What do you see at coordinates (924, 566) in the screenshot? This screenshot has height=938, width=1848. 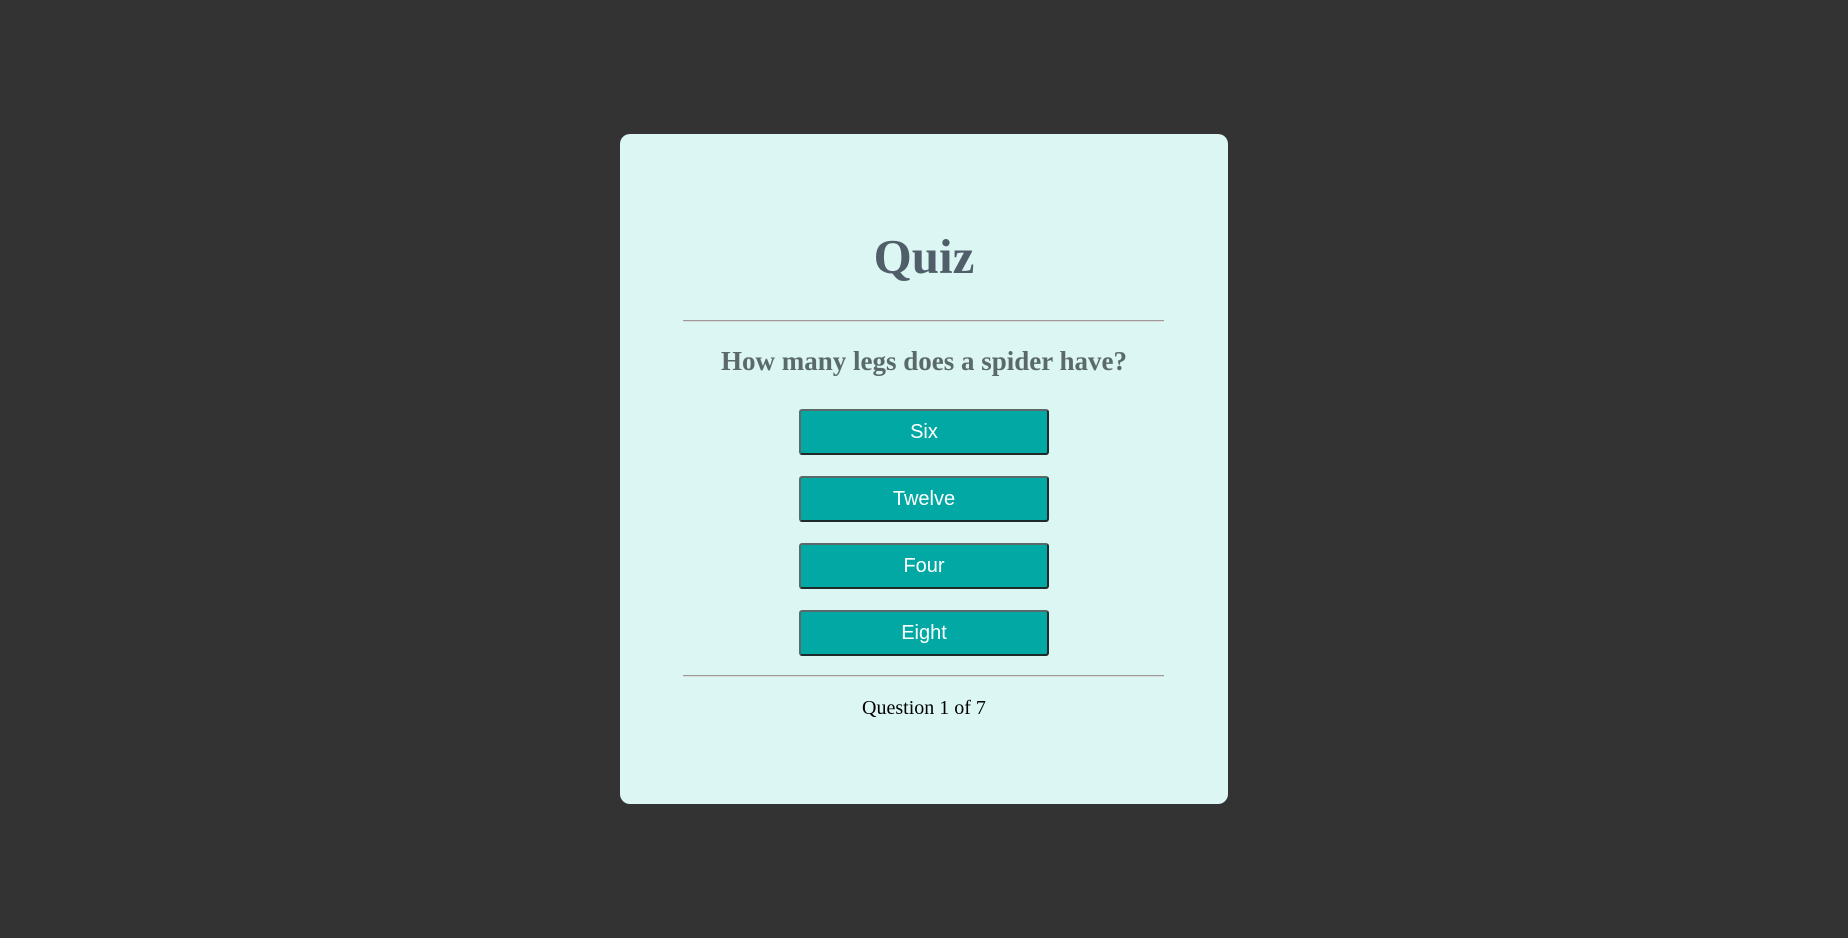 I see `answer-button-four: Four` at bounding box center [924, 566].